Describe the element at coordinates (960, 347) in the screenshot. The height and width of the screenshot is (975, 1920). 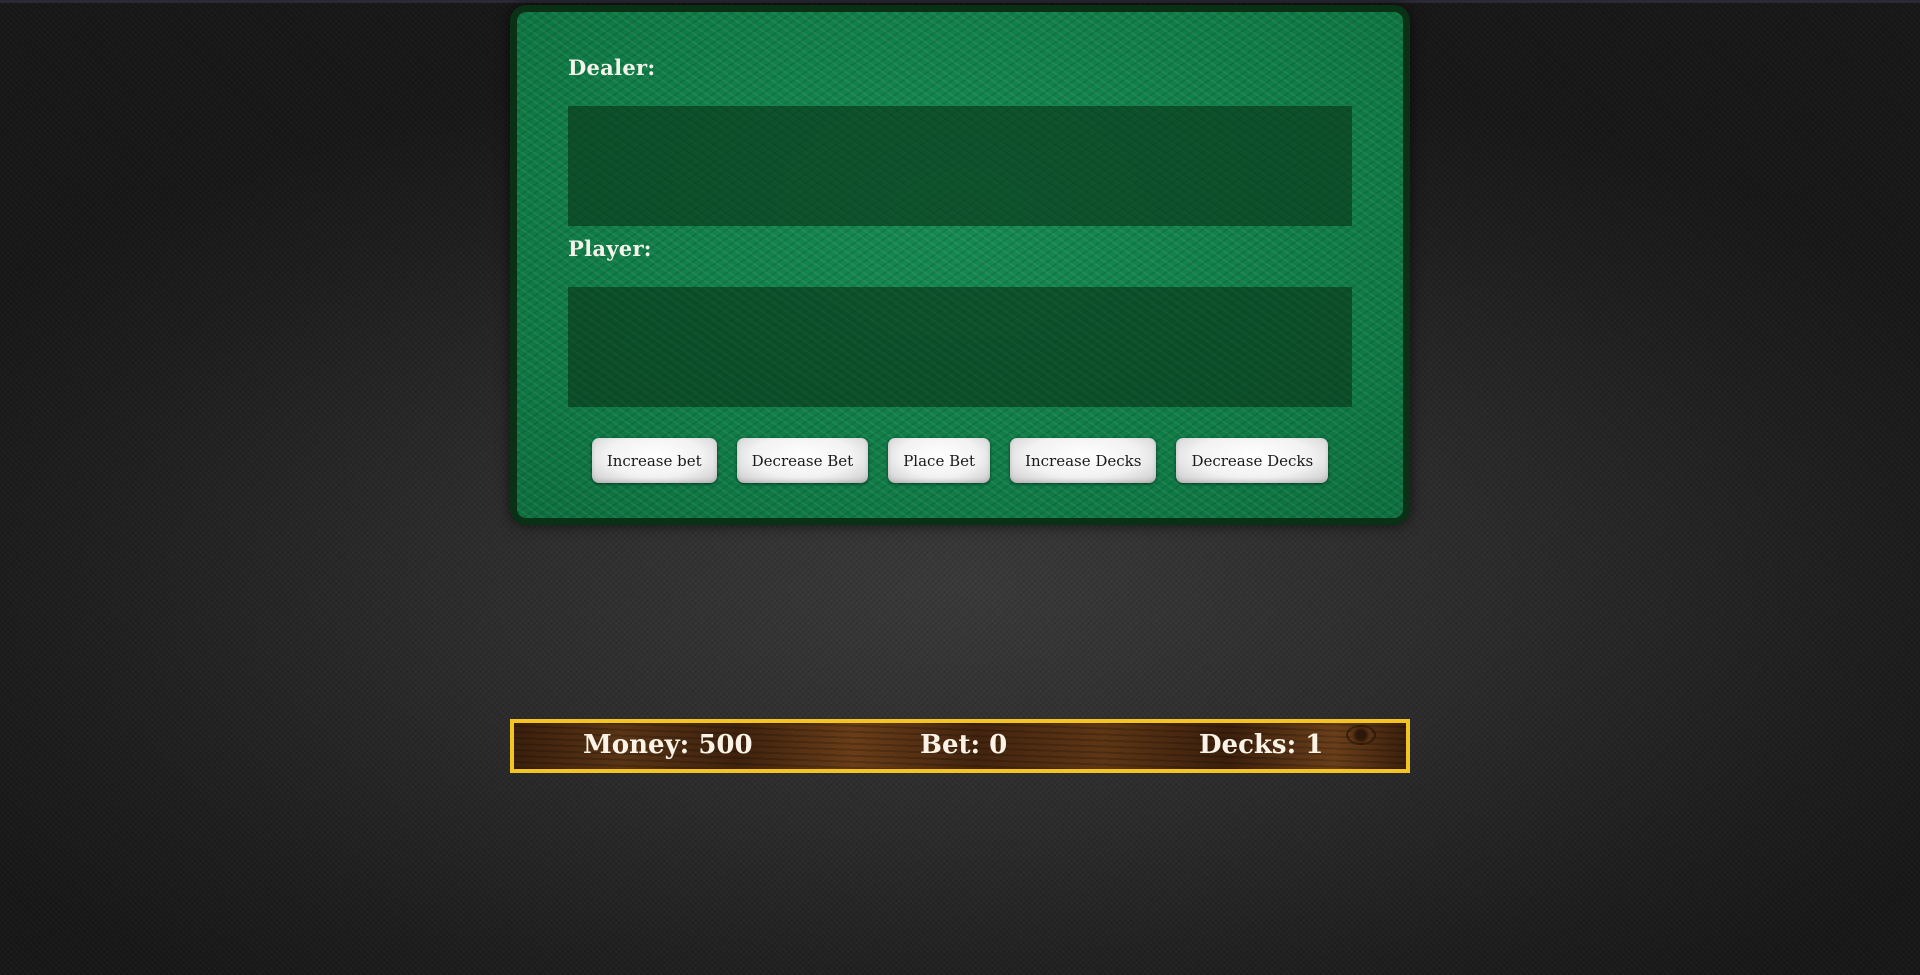
I see `player-hand-area` at that location.